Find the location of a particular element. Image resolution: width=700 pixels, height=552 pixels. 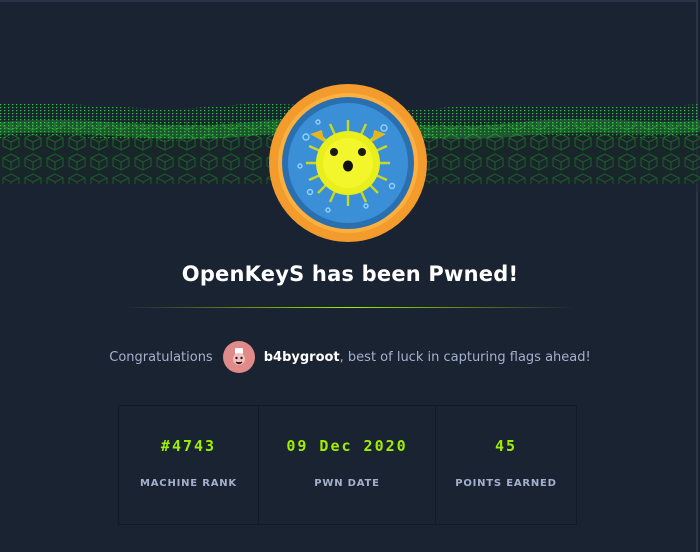

machine-badge-icon is located at coordinates (348, 163).